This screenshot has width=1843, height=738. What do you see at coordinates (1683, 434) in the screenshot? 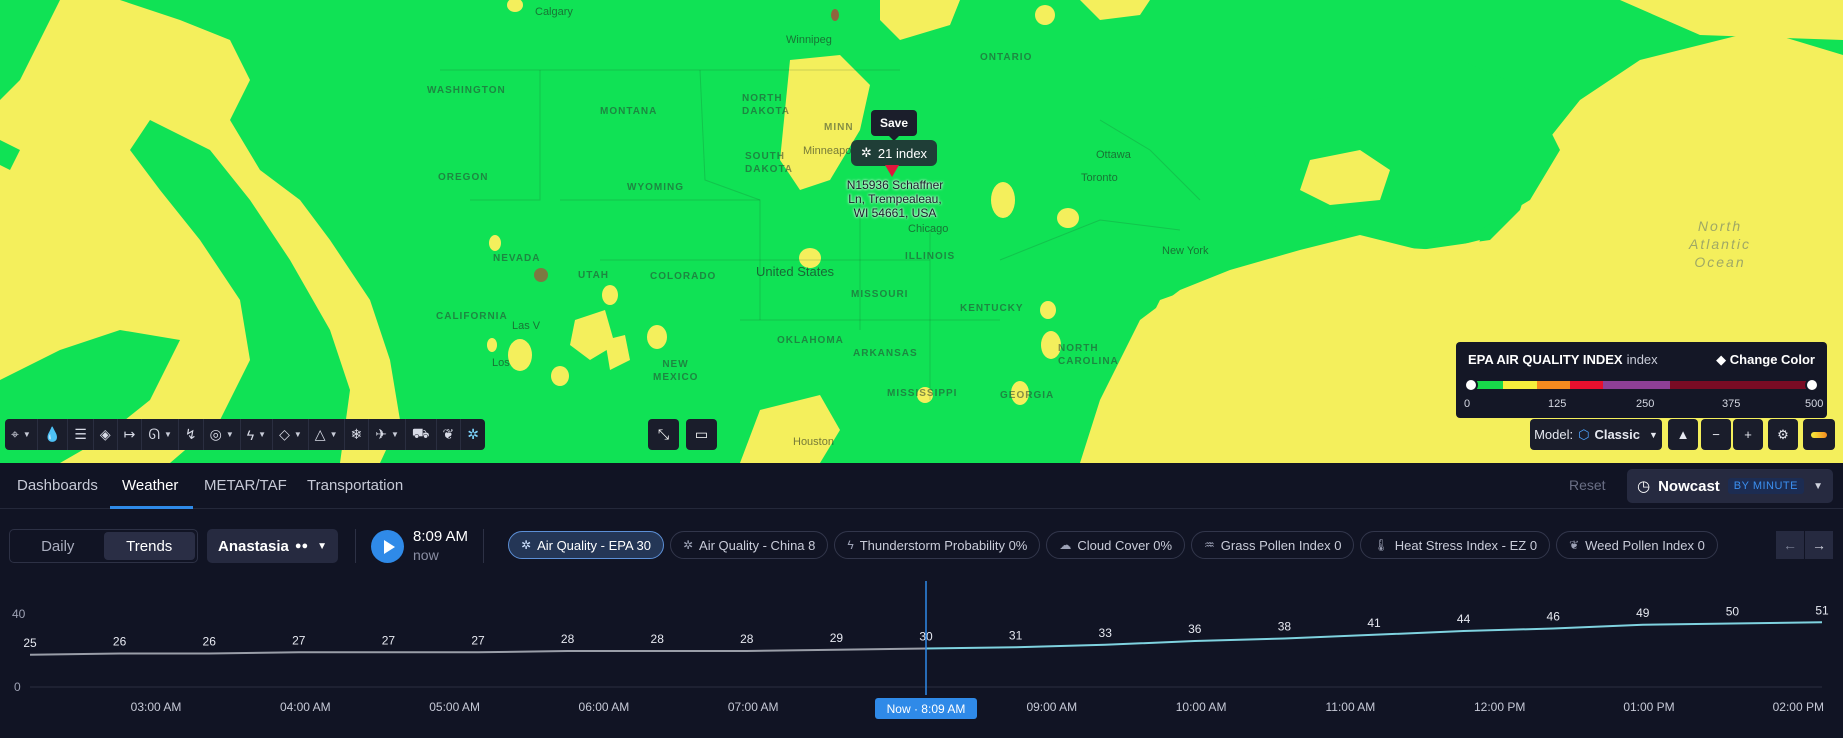
I see `north-button: ▲` at bounding box center [1683, 434].